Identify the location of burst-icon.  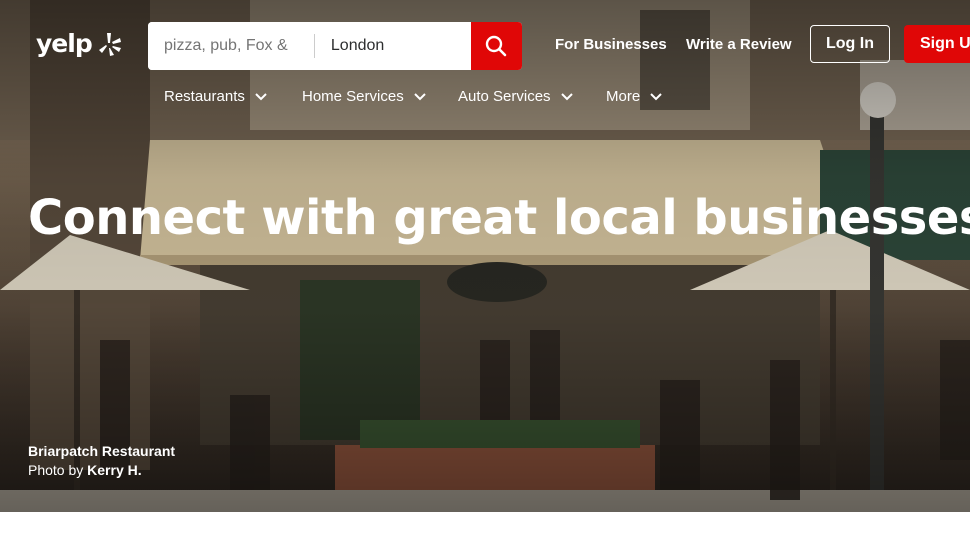
(109, 44).